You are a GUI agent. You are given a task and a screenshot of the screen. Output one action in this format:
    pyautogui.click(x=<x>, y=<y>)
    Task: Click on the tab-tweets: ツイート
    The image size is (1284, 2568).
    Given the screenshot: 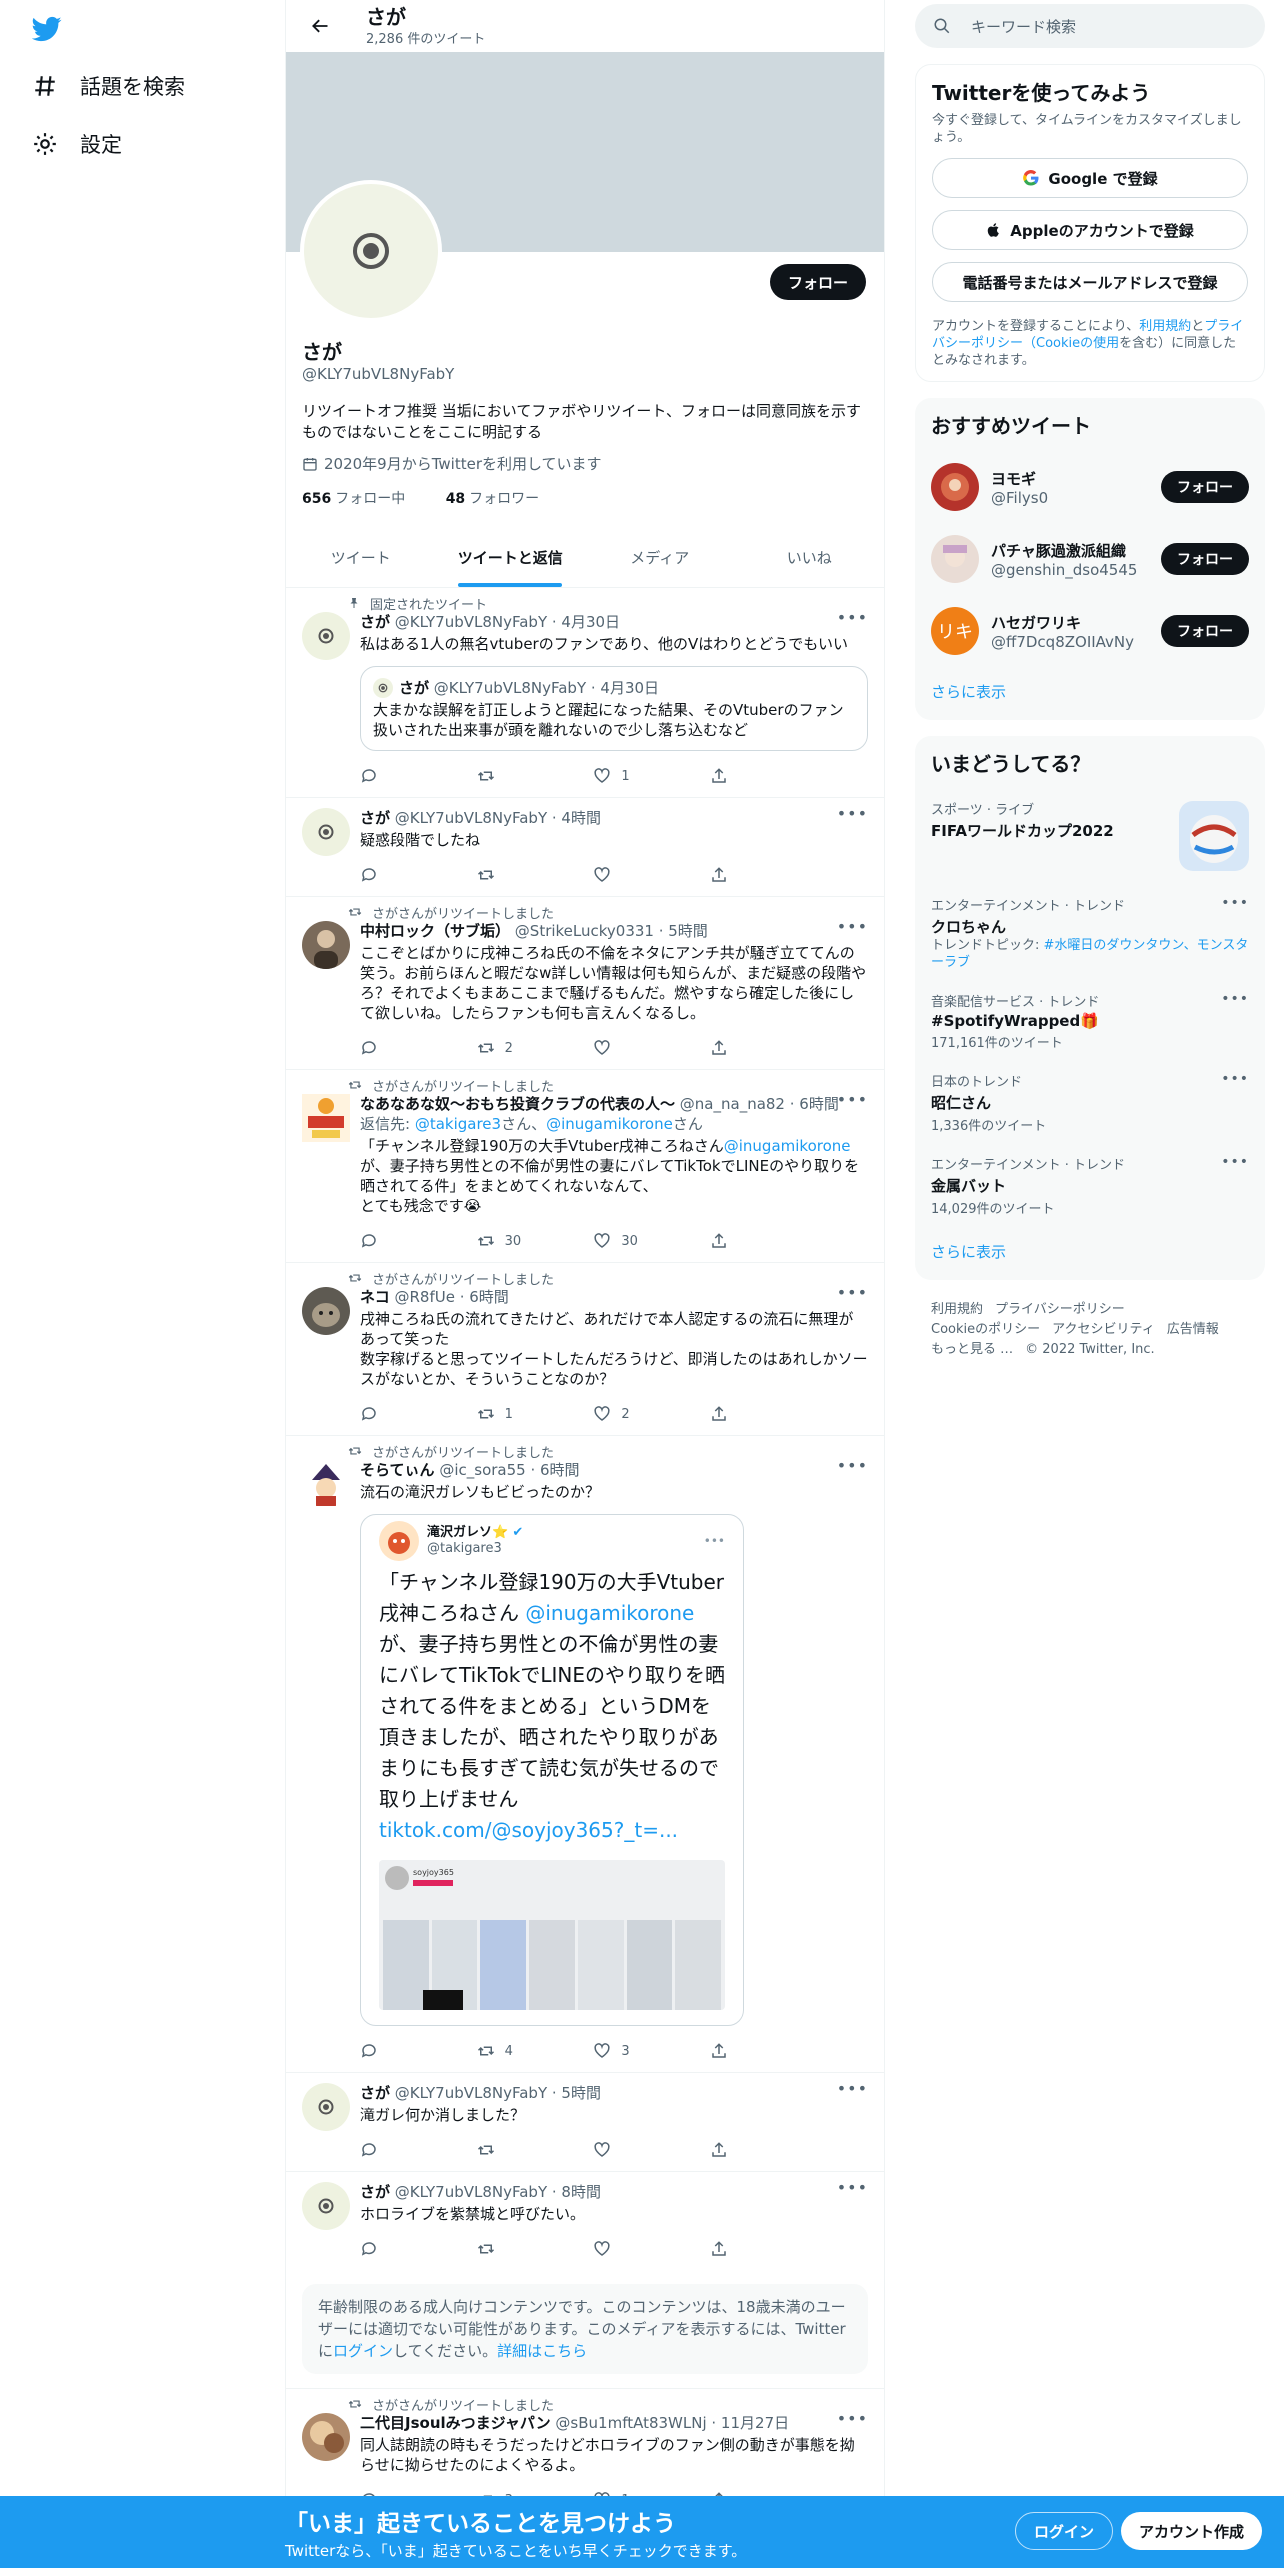 What is the action you would take?
    pyautogui.click(x=361, y=557)
    